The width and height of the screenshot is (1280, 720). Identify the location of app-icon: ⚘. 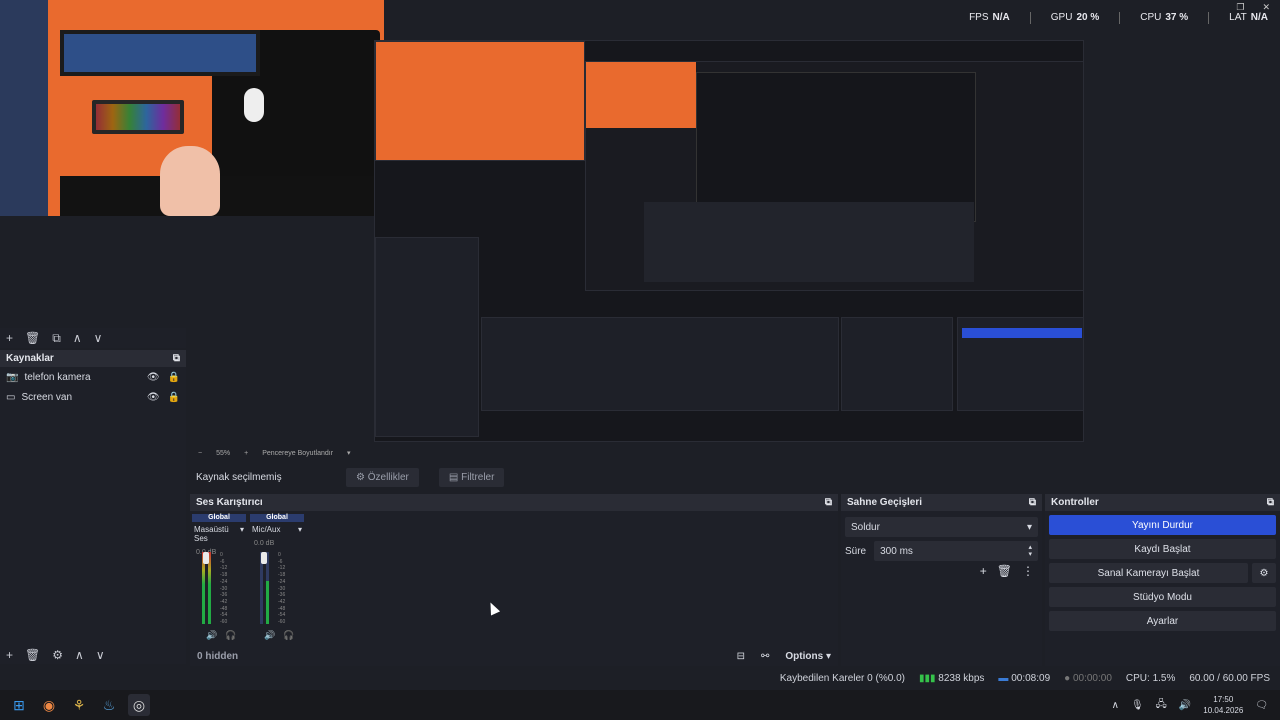
(79, 705).